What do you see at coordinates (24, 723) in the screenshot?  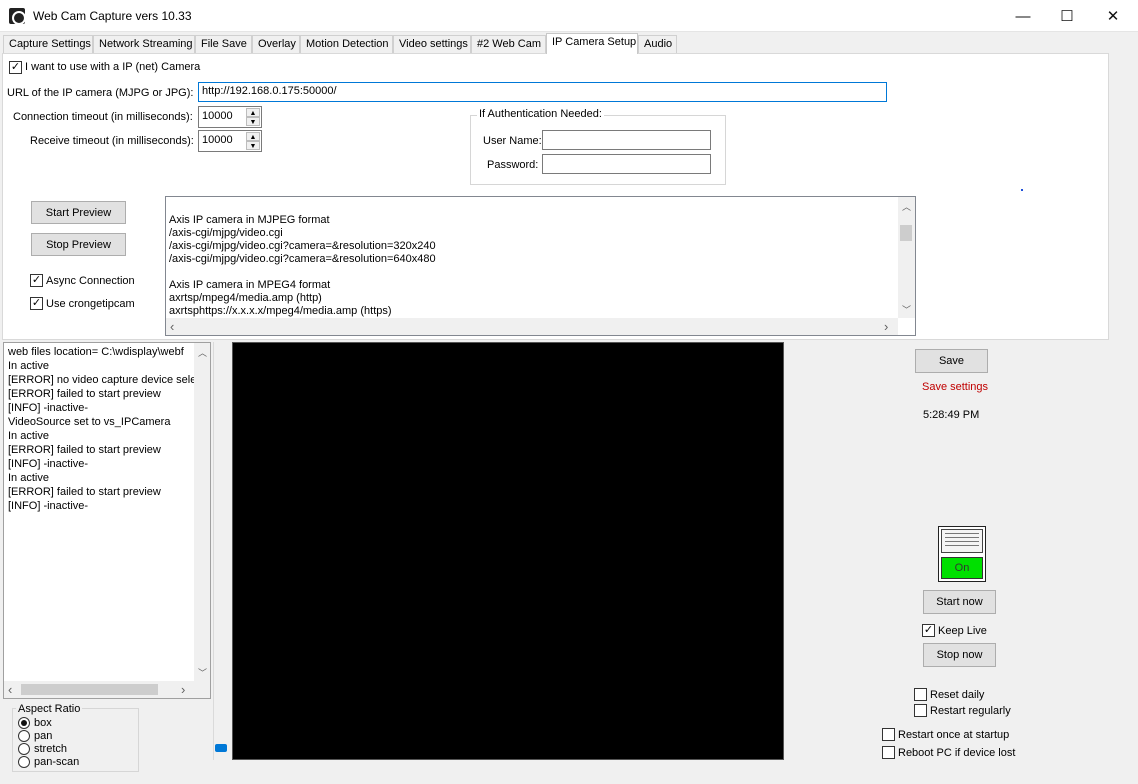 I see `aspect-box-radio` at bounding box center [24, 723].